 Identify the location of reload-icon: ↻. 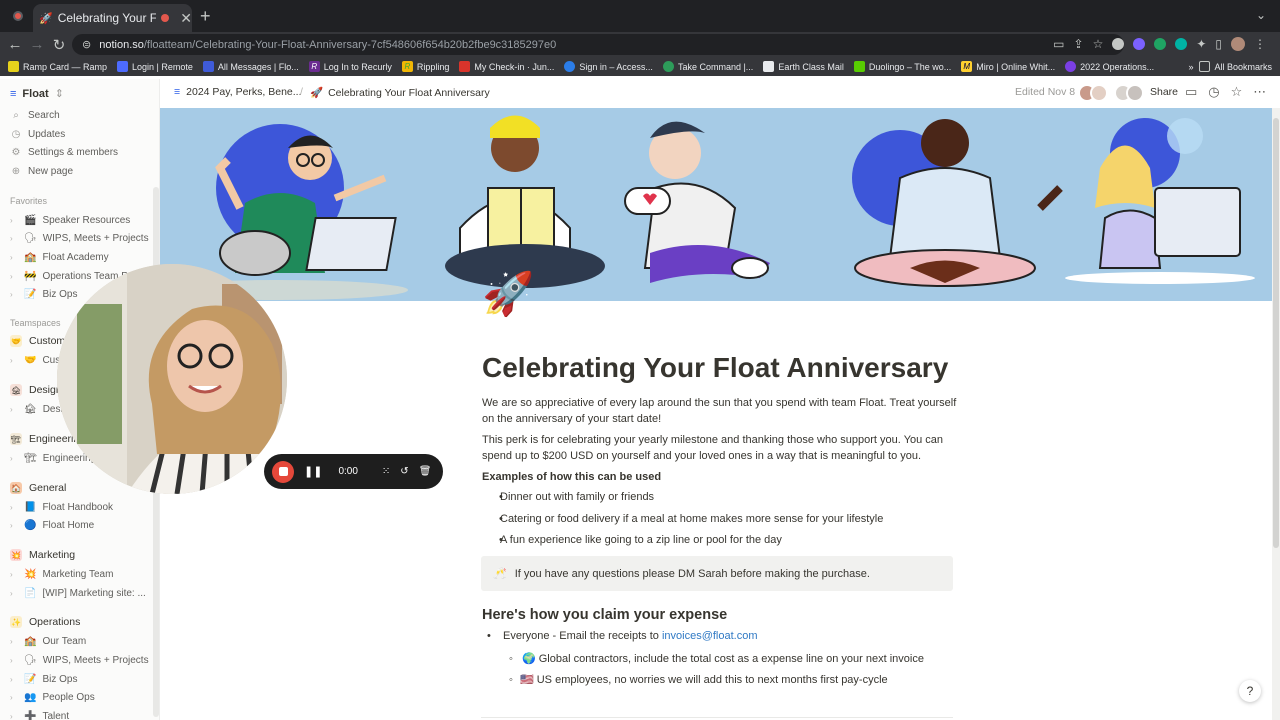
(59, 45).